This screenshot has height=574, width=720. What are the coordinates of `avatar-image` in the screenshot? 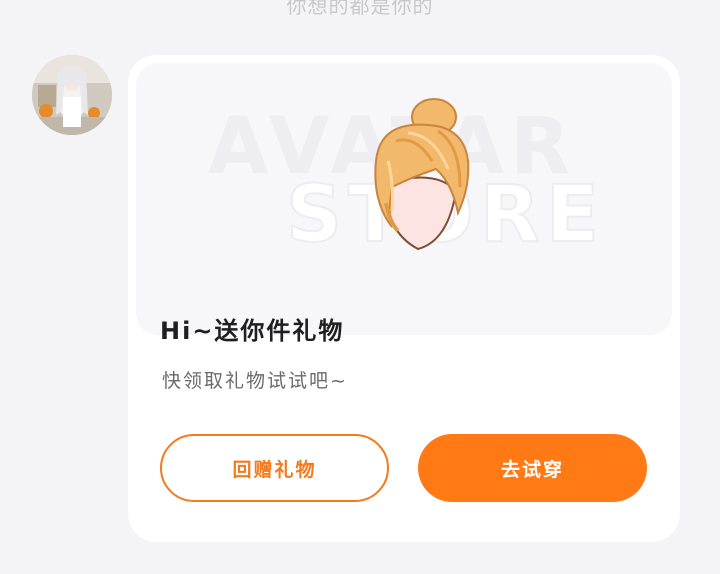 It's located at (72, 95).